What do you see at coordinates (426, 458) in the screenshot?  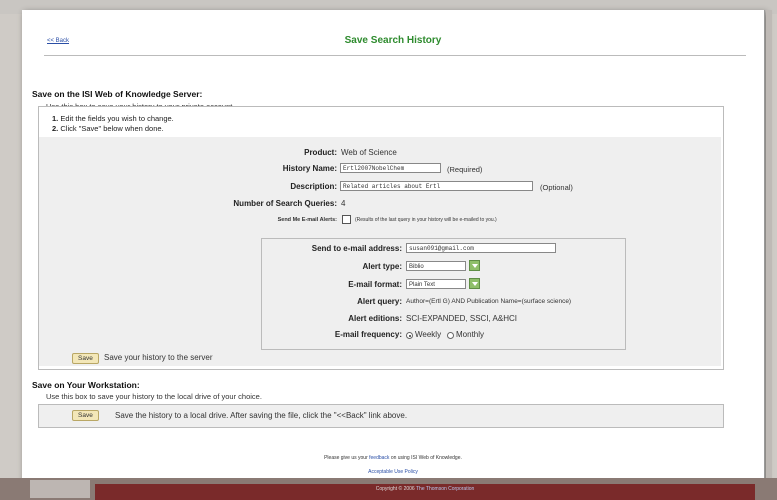 I see `feedback-suffix: on using ISI Web of Knowledge.` at bounding box center [426, 458].